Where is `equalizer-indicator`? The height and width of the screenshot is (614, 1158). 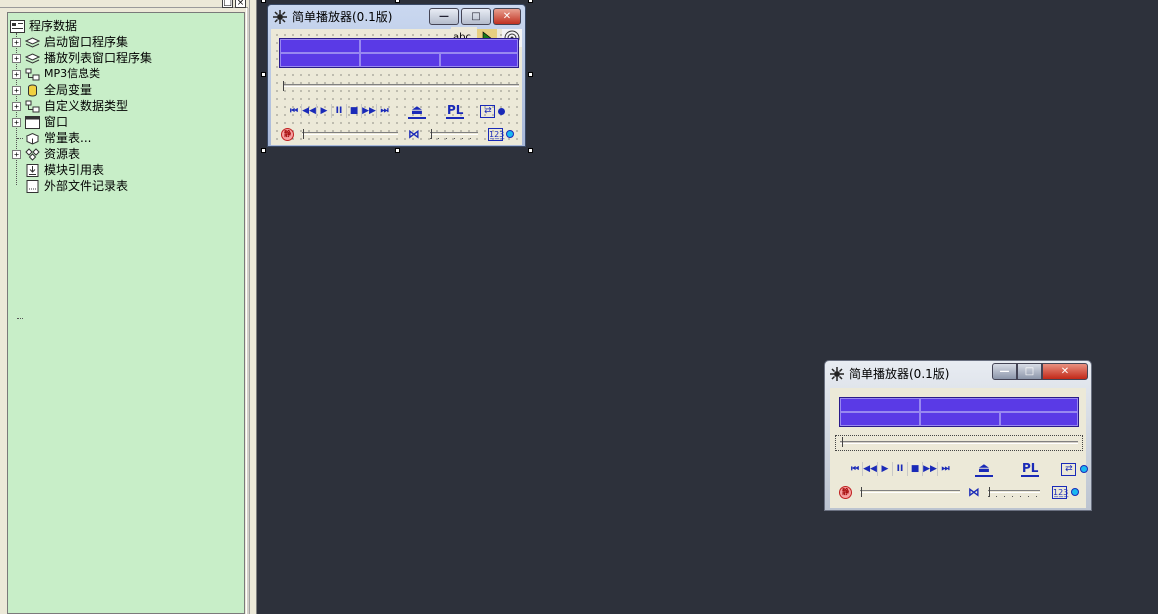
equalizer-indicator is located at coordinates (510, 134).